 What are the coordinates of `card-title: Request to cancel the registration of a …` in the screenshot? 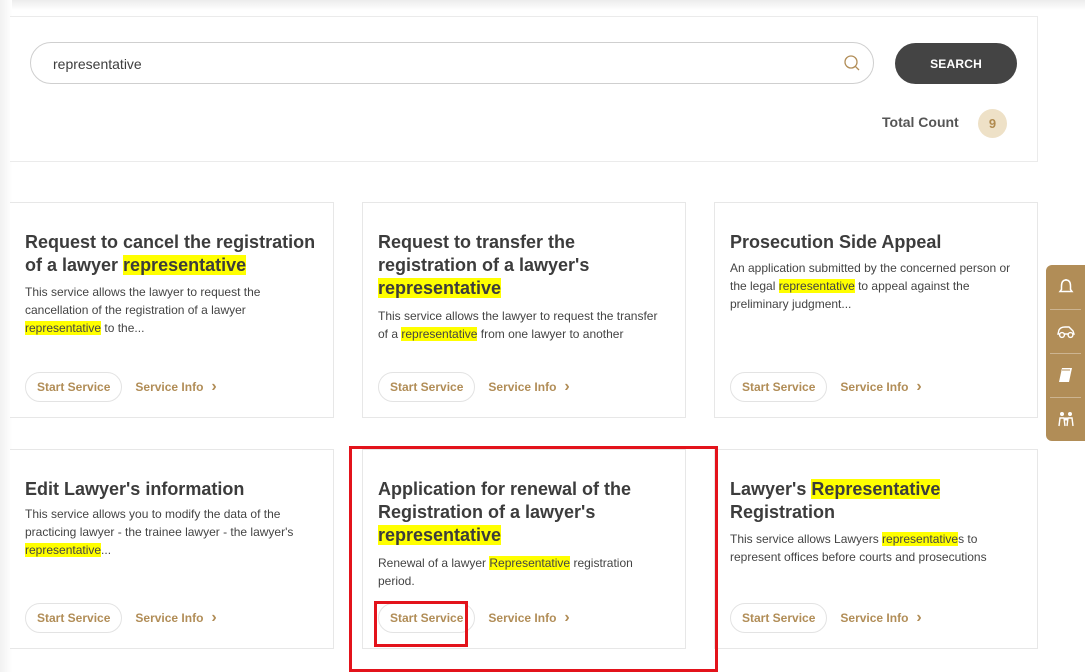 It's located at (170, 253).